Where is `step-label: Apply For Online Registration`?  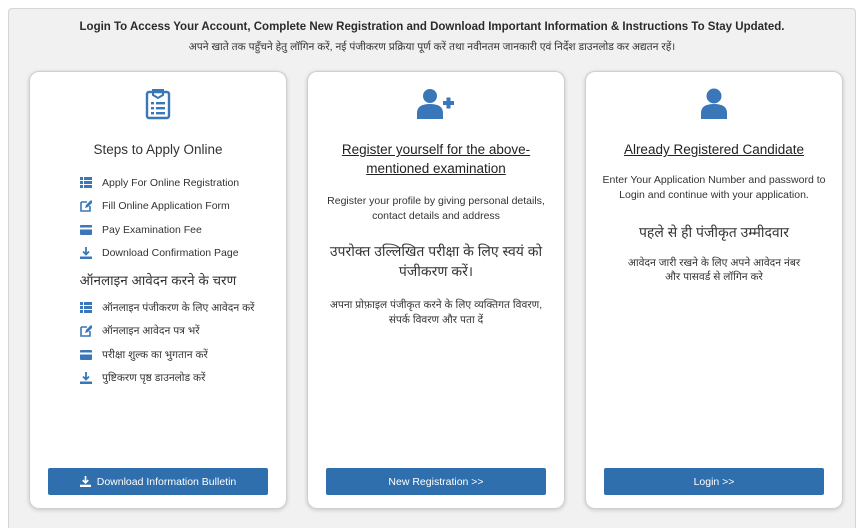 step-label: Apply For Online Registration is located at coordinates (171, 182).